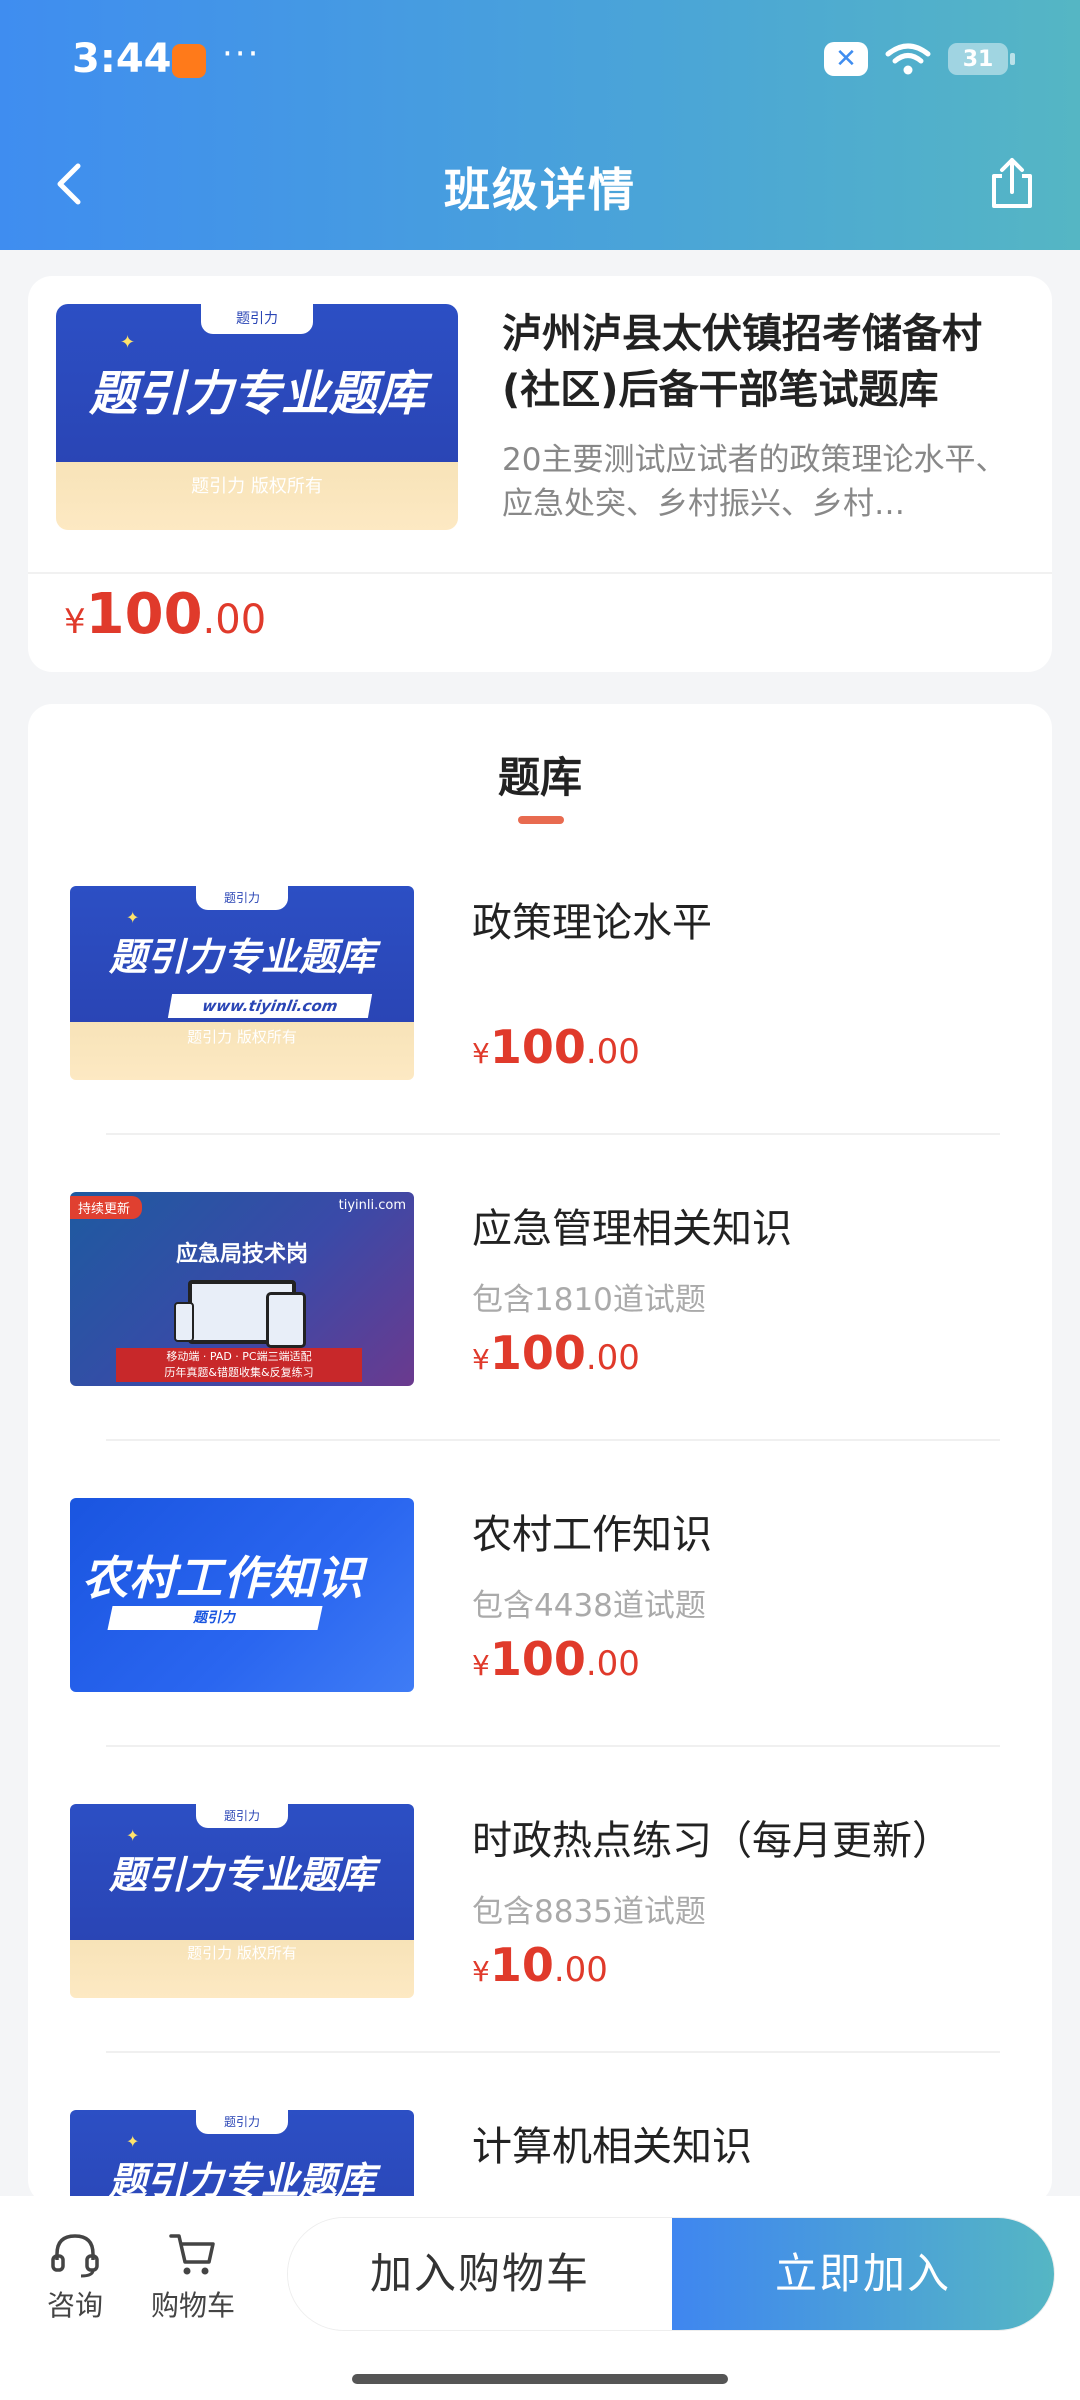  I want to click on product-price: ¥100.00, so click(165, 614).